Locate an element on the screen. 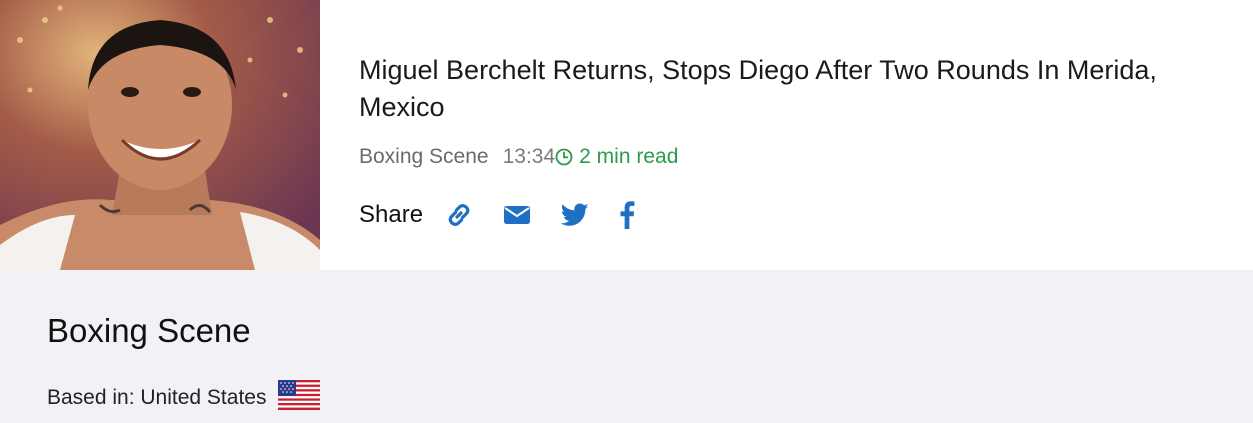 The image size is (1253, 423). us-flag-icon is located at coordinates (299, 398).